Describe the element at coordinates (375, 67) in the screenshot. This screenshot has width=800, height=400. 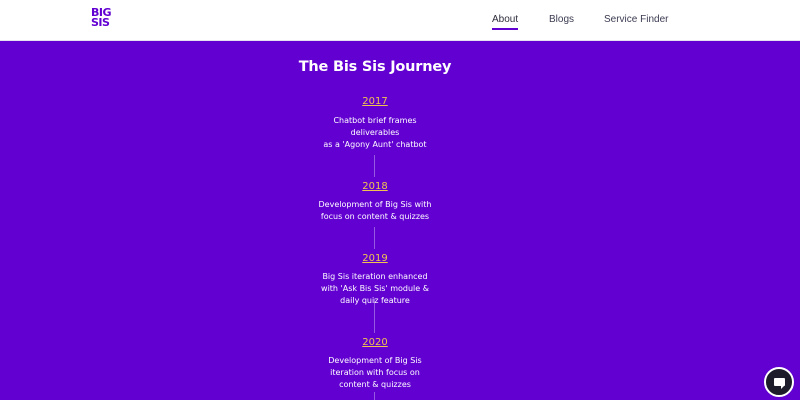
I see `page-title: The Bis Sis Journey` at that location.